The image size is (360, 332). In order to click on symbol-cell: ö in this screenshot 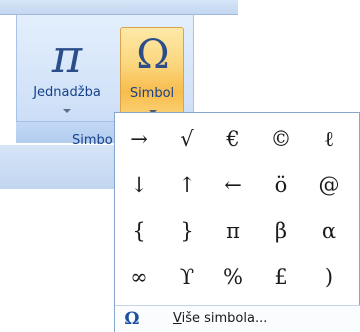, I will do `click(281, 185)`.